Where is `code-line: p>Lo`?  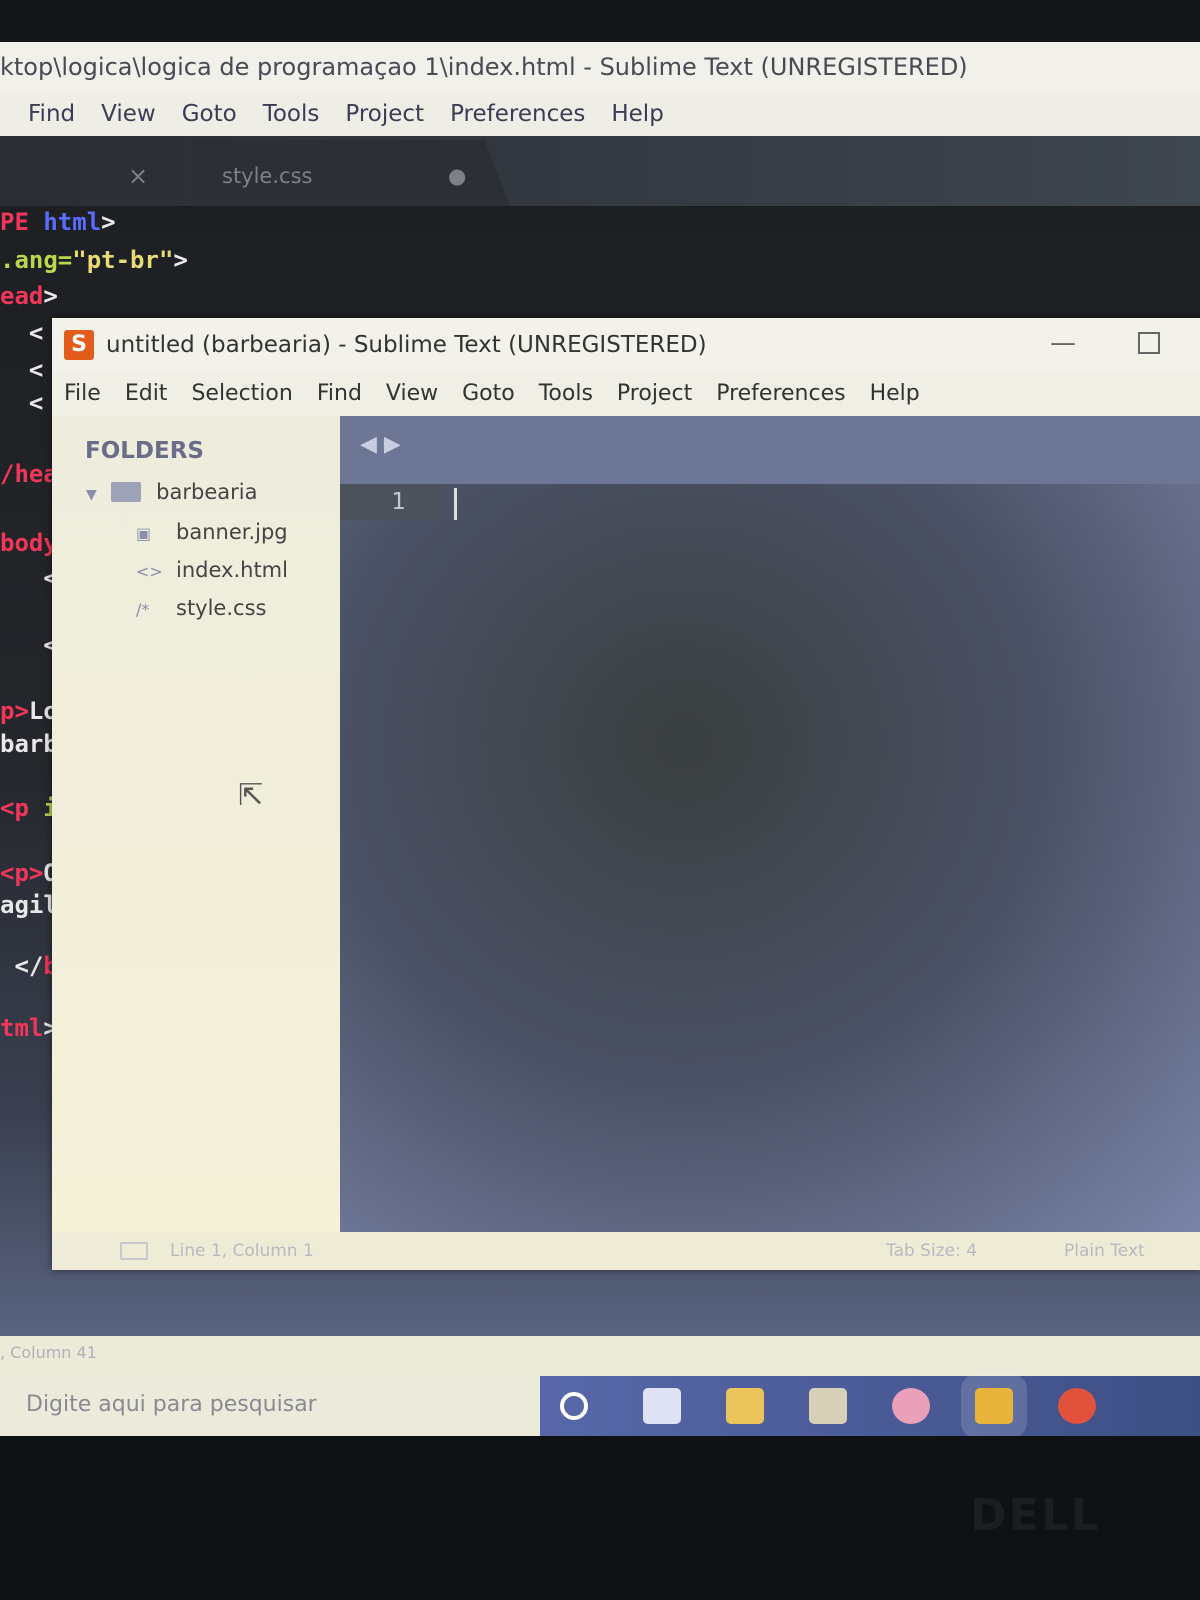 code-line: p>Lo is located at coordinates (29, 711).